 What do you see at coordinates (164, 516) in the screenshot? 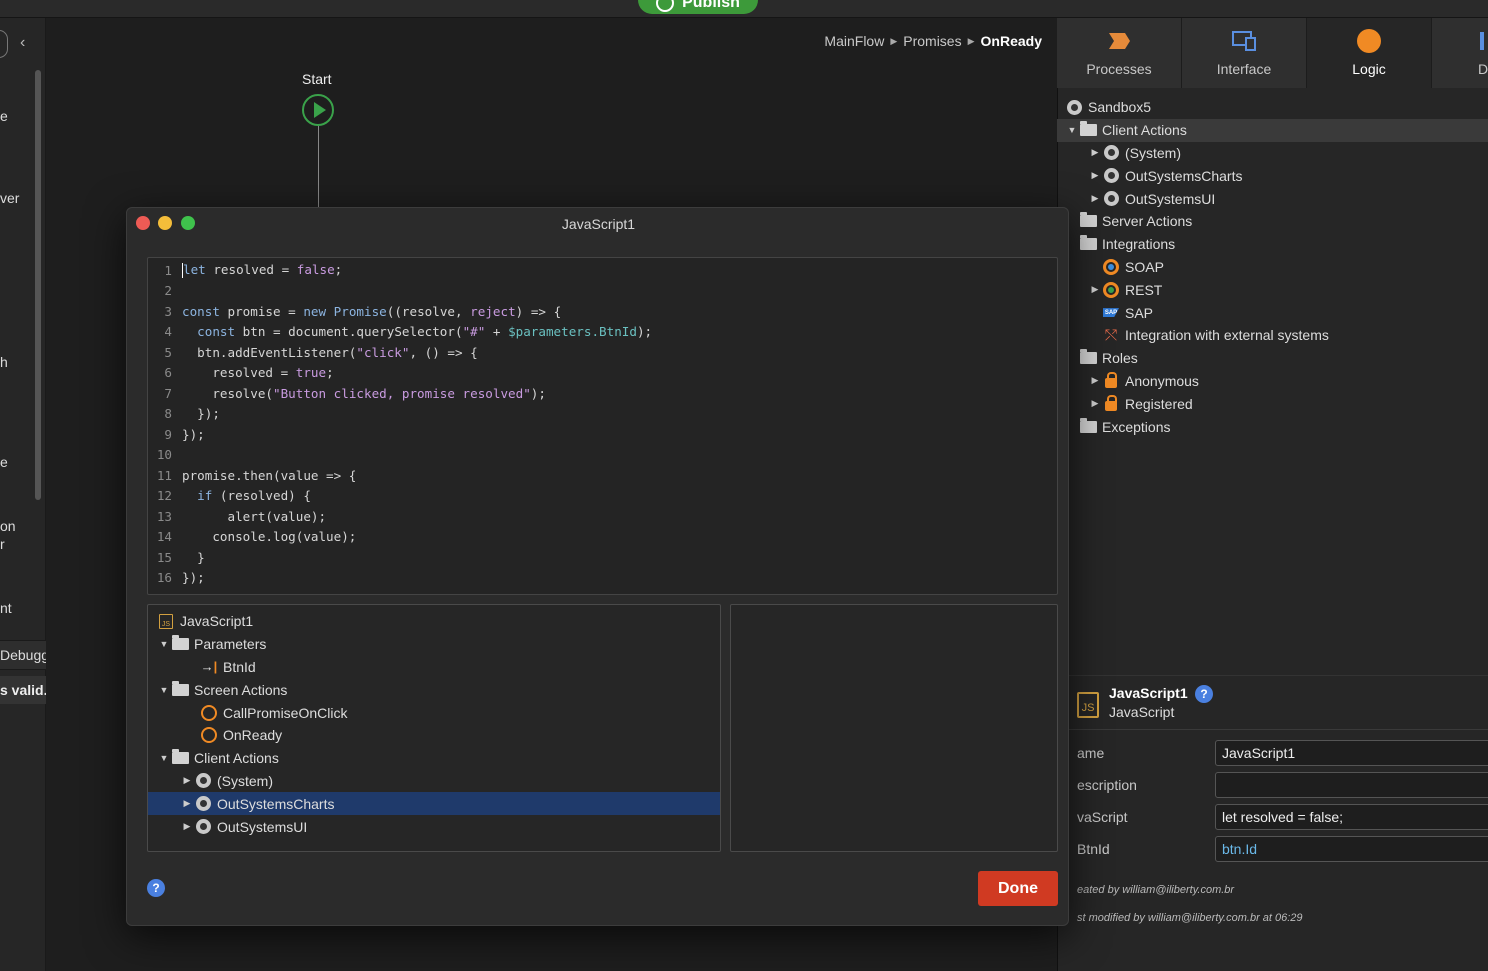
I see `line-number: 13` at bounding box center [164, 516].